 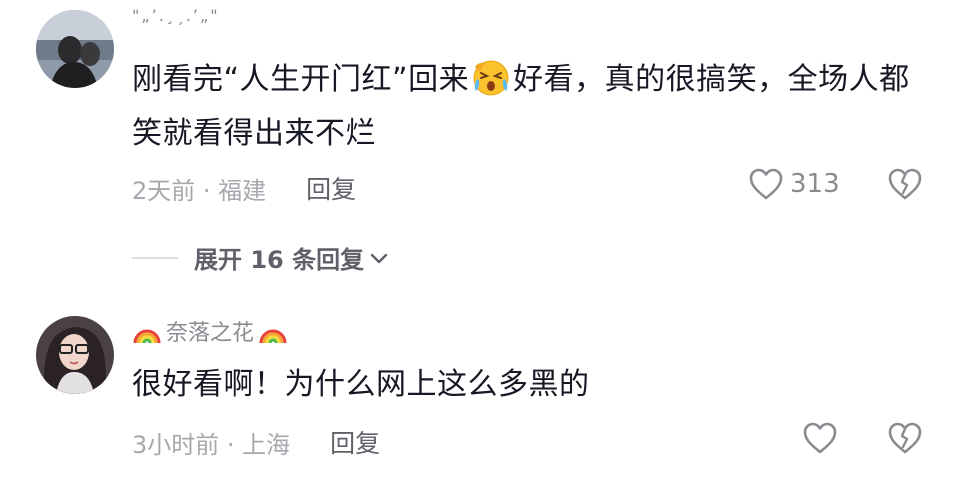 I want to click on expand-replies-button: 展开 16 条回复, so click(x=261, y=257).